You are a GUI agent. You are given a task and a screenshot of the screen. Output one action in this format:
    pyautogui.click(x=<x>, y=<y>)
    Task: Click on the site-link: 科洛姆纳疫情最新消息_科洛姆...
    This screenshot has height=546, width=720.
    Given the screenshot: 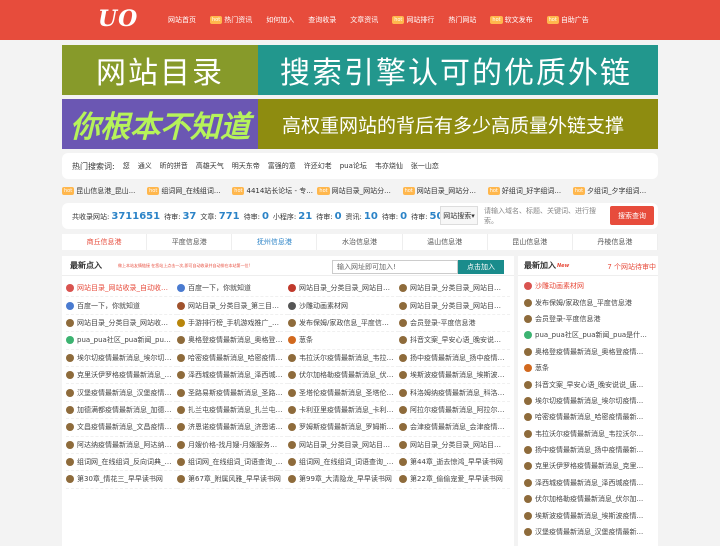 What is the action you would take?
    pyautogui.click(x=454, y=393)
    